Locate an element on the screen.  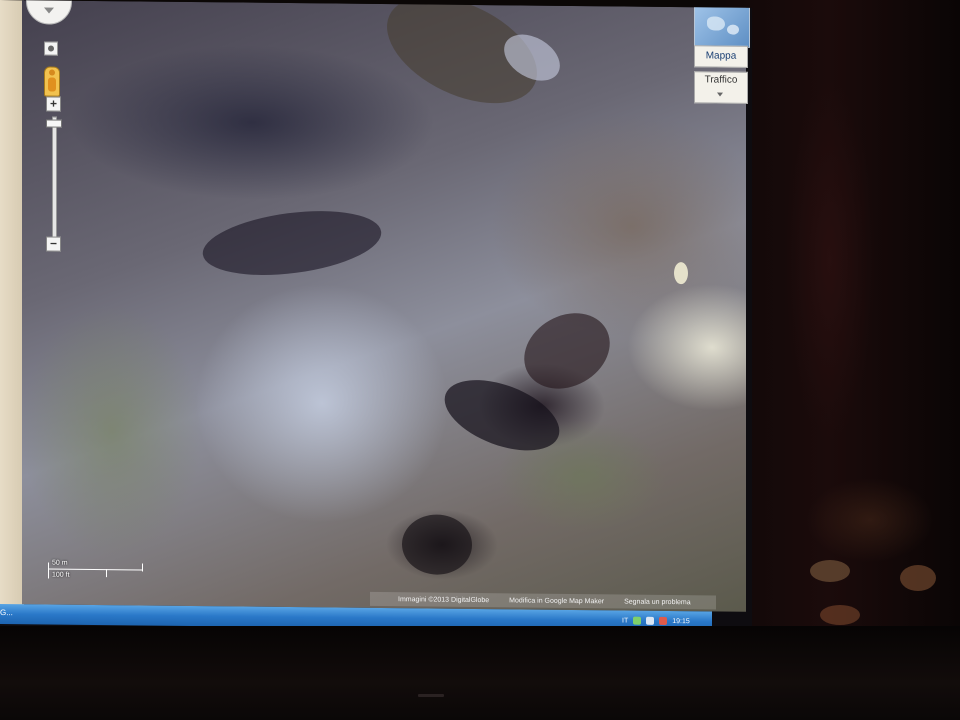
scale-imperial-label: 100 ft is located at coordinates (61, 575).